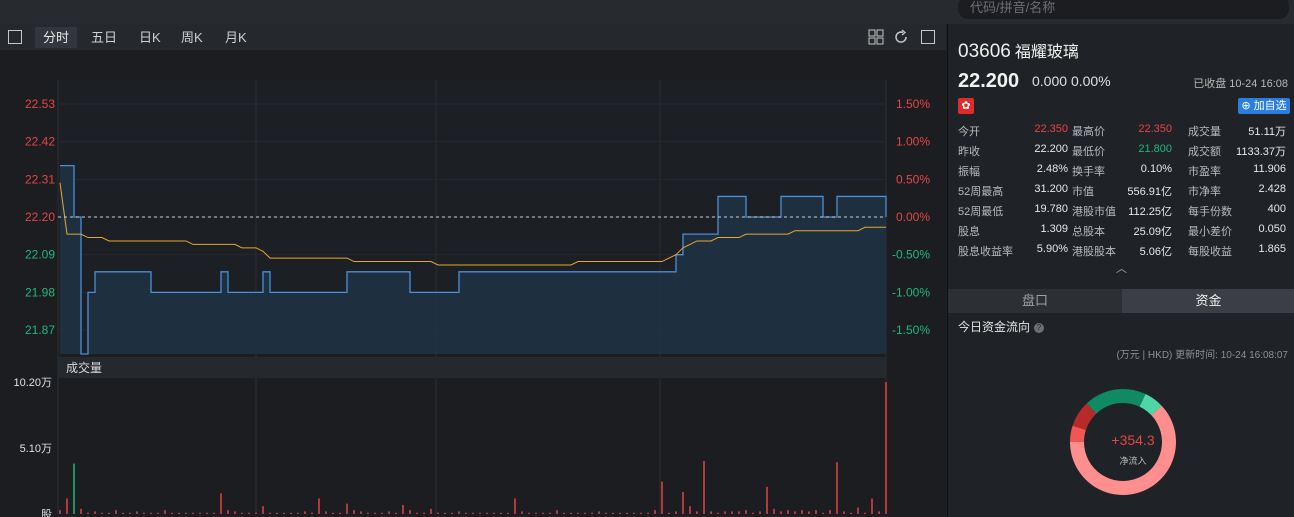  Describe the element at coordinates (1051, 189) in the screenshot. I see `stat-value: 31.200` at that location.